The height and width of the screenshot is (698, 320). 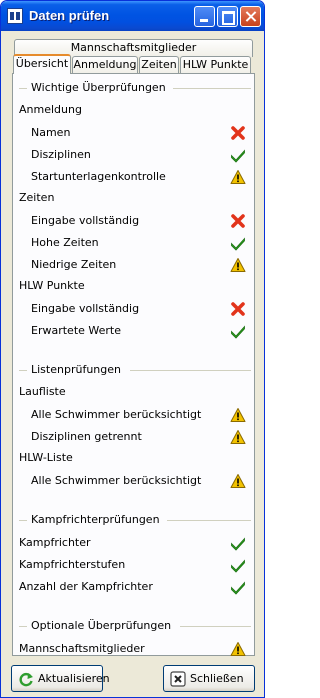 I want to click on group-title: Anmeldung, so click(x=50, y=109).